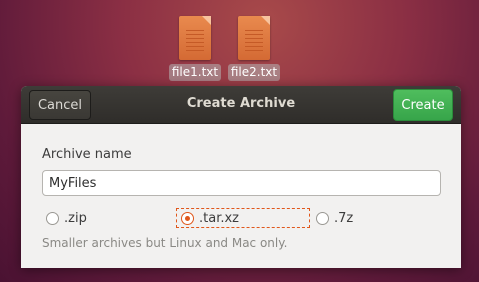 The width and height of the screenshot is (479, 282). What do you see at coordinates (219, 218) in the screenshot?
I see `format-label: .tar.xz` at bounding box center [219, 218].